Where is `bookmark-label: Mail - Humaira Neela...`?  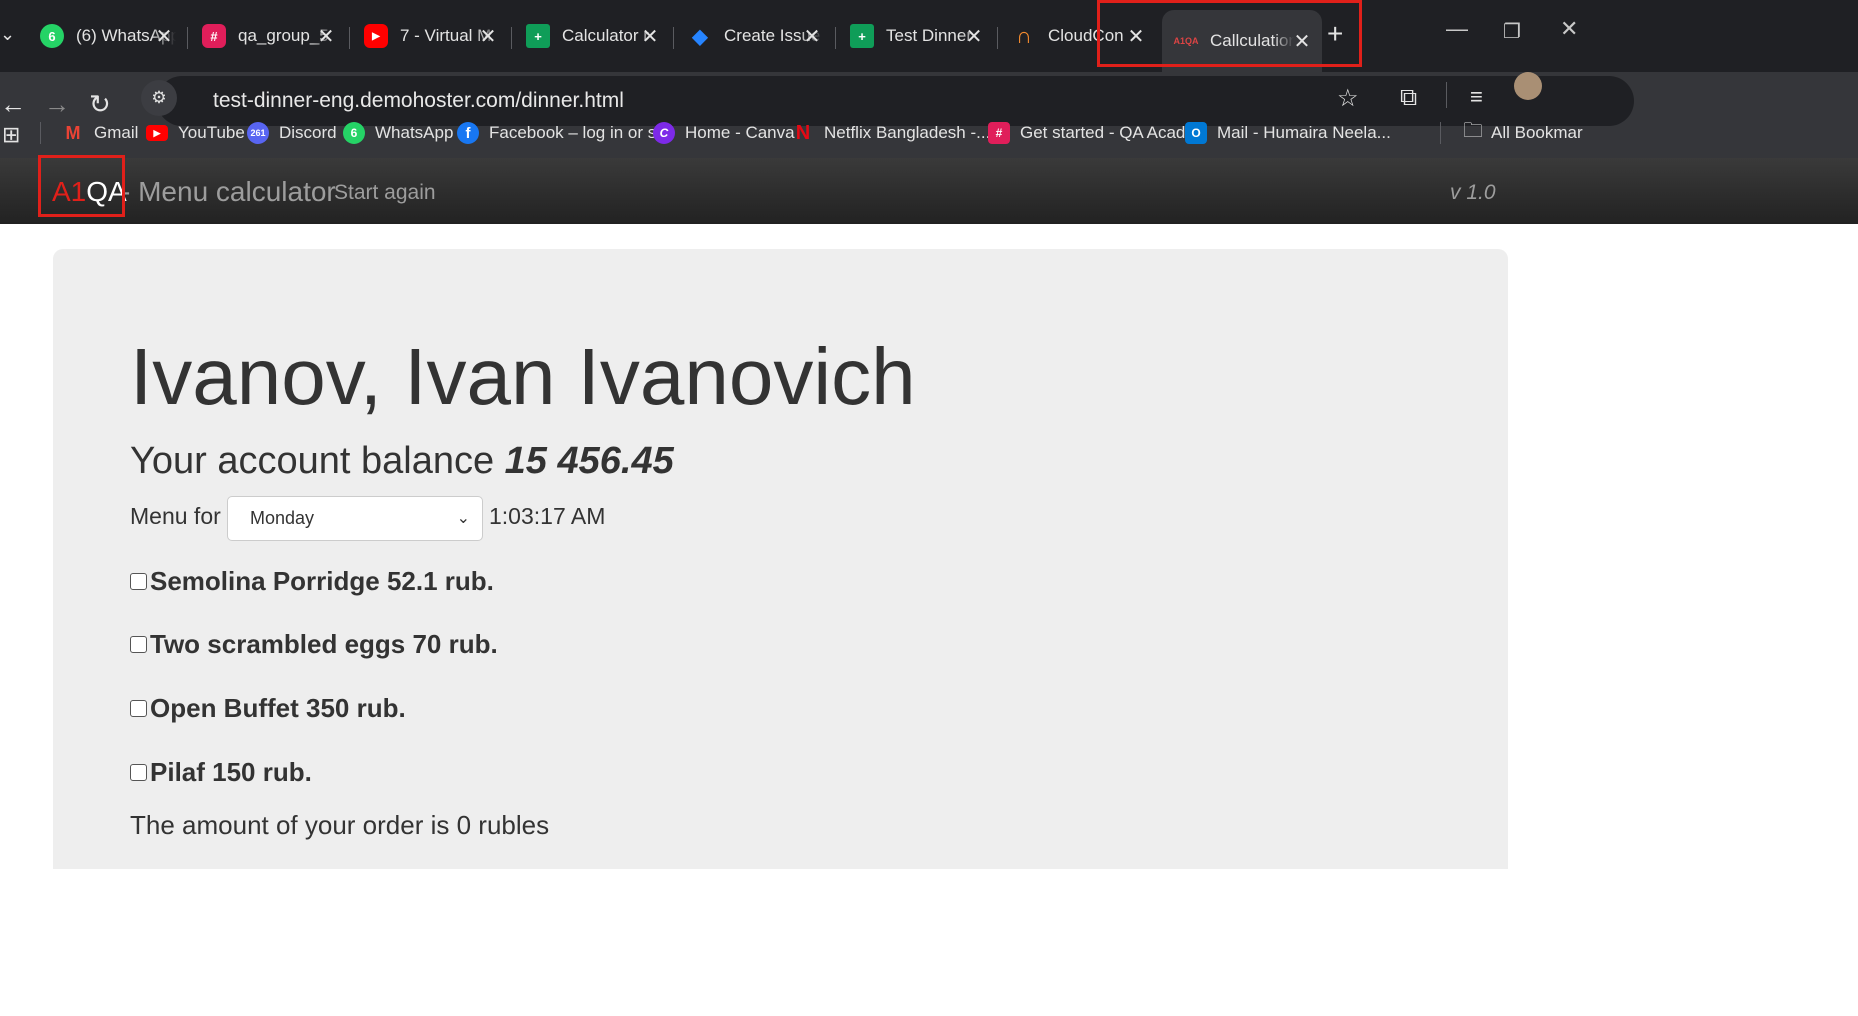
bookmark-label: Mail - Humaira Neela... is located at coordinates (1304, 132).